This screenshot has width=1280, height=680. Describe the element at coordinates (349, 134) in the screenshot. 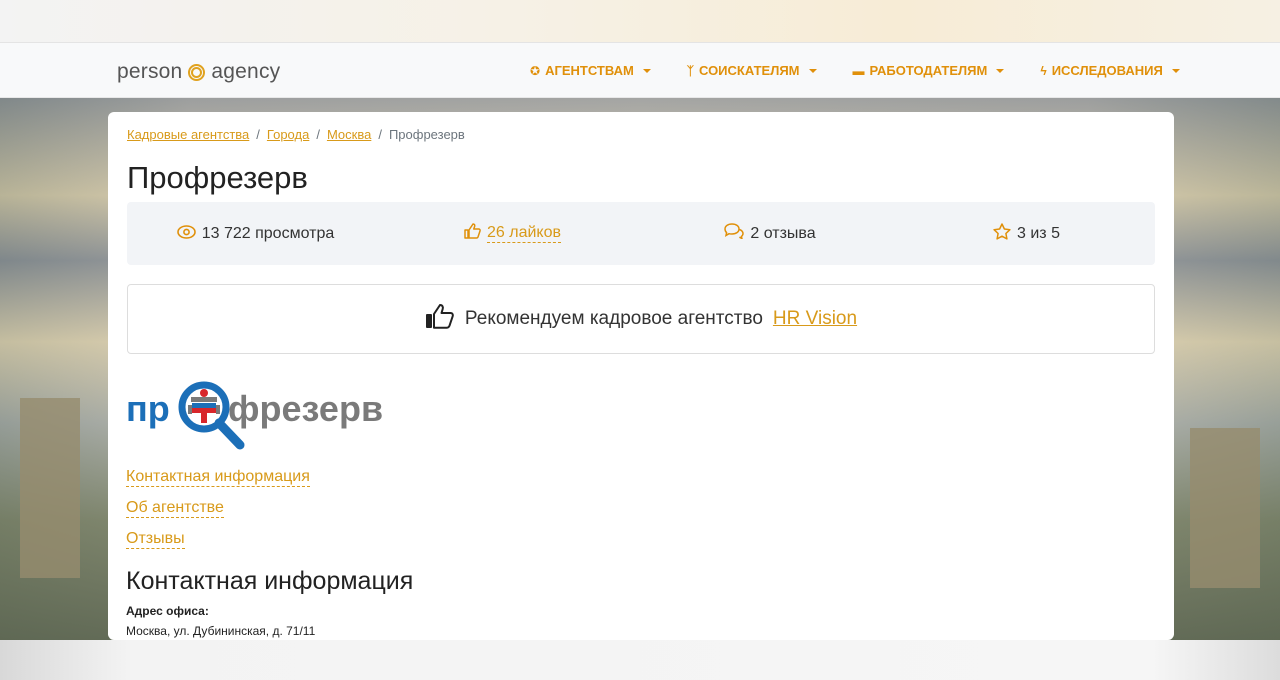

I see `breadcrumb-link-moscow: Москва` at that location.